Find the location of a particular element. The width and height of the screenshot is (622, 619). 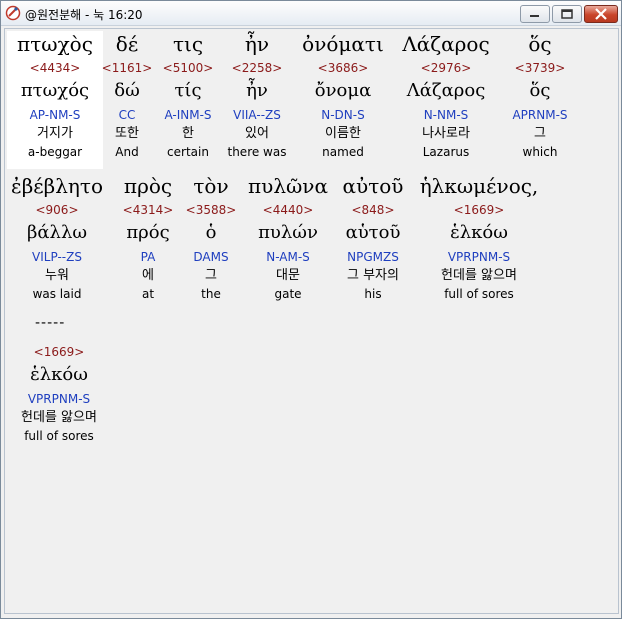

lemma: πυλών is located at coordinates (288, 232).